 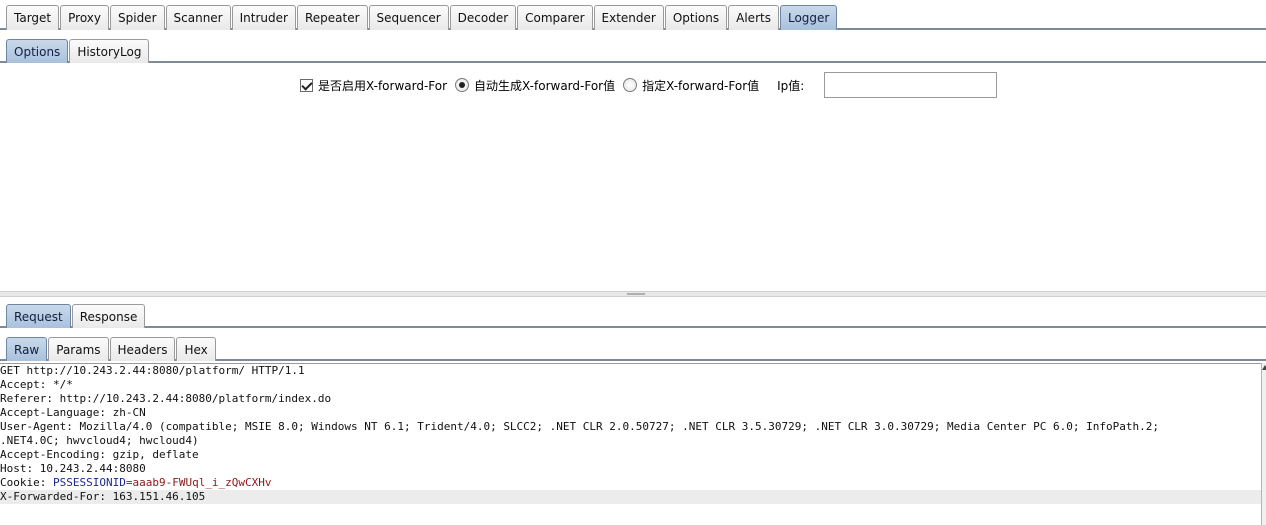 What do you see at coordinates (84, 17) in the screenshot?
I see `tab-proxy: Proxy` at bounding box center [84, 17].